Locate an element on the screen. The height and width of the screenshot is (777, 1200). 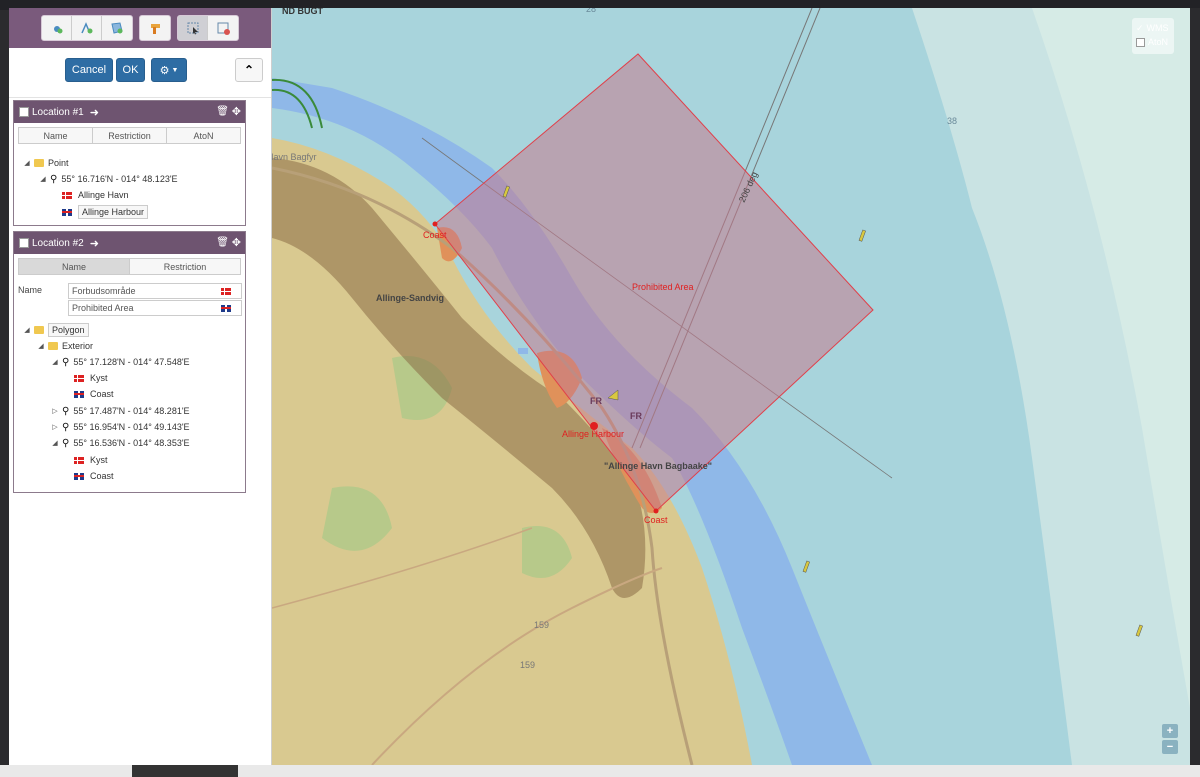
add-aton-icon is located at coordinates (155, 29).